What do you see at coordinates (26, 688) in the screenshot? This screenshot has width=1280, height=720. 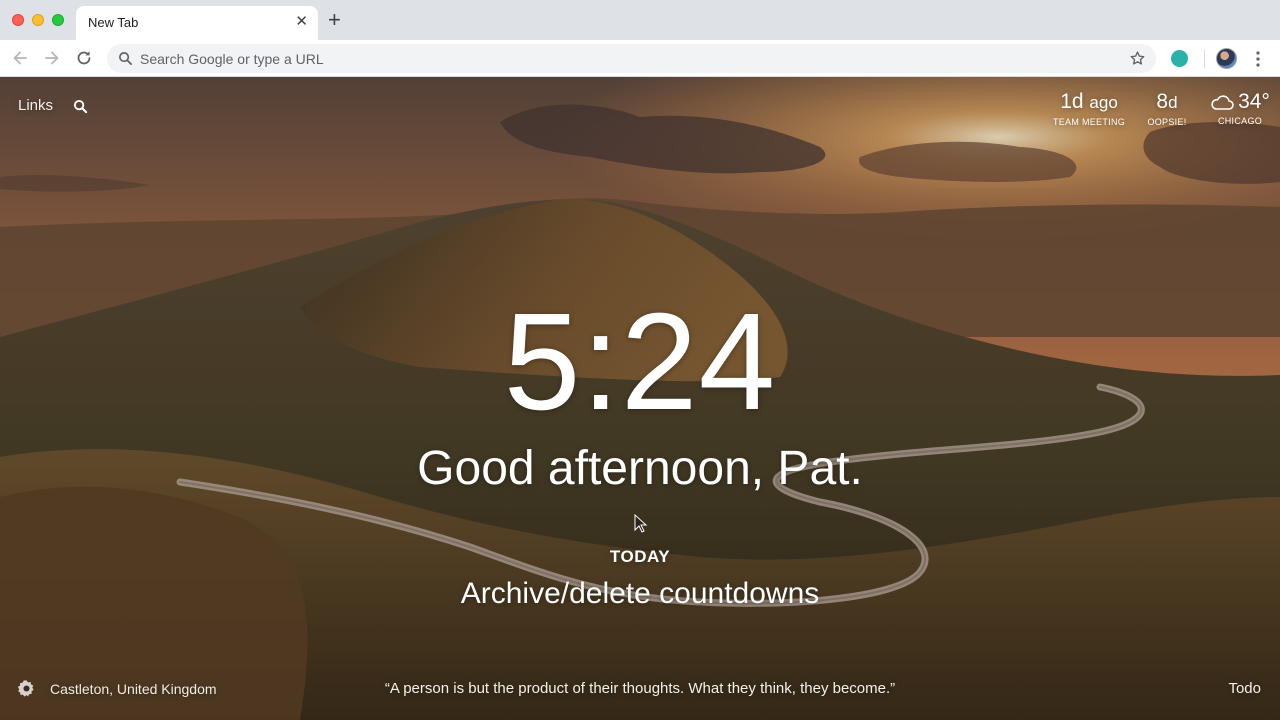 I see `gear-icon` at bounding box center [26, 688].